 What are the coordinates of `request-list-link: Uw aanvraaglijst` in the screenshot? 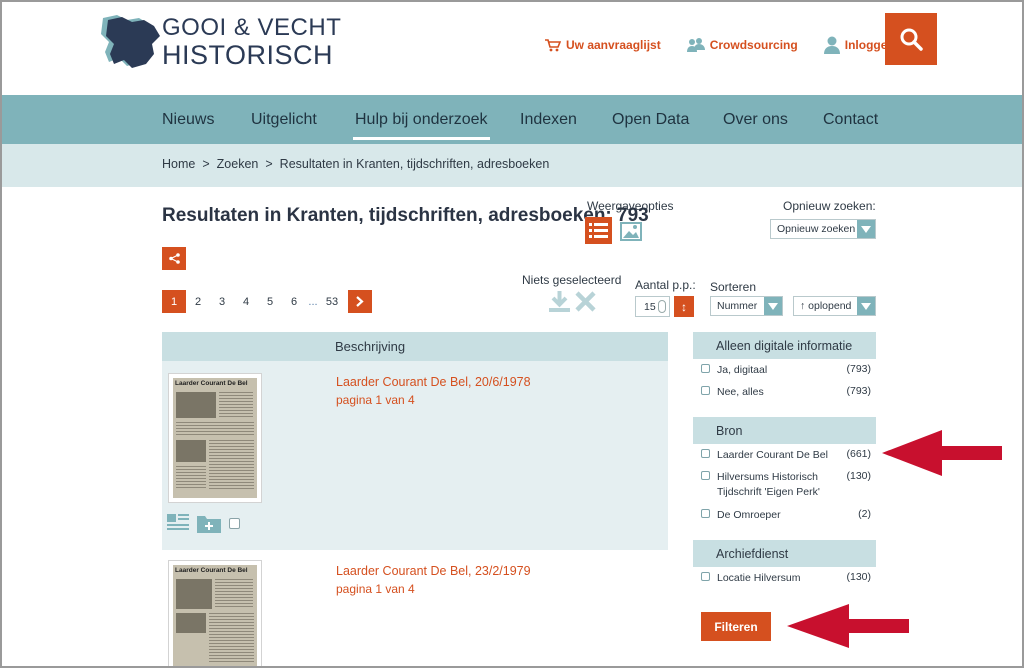 It's located at (603, 45).